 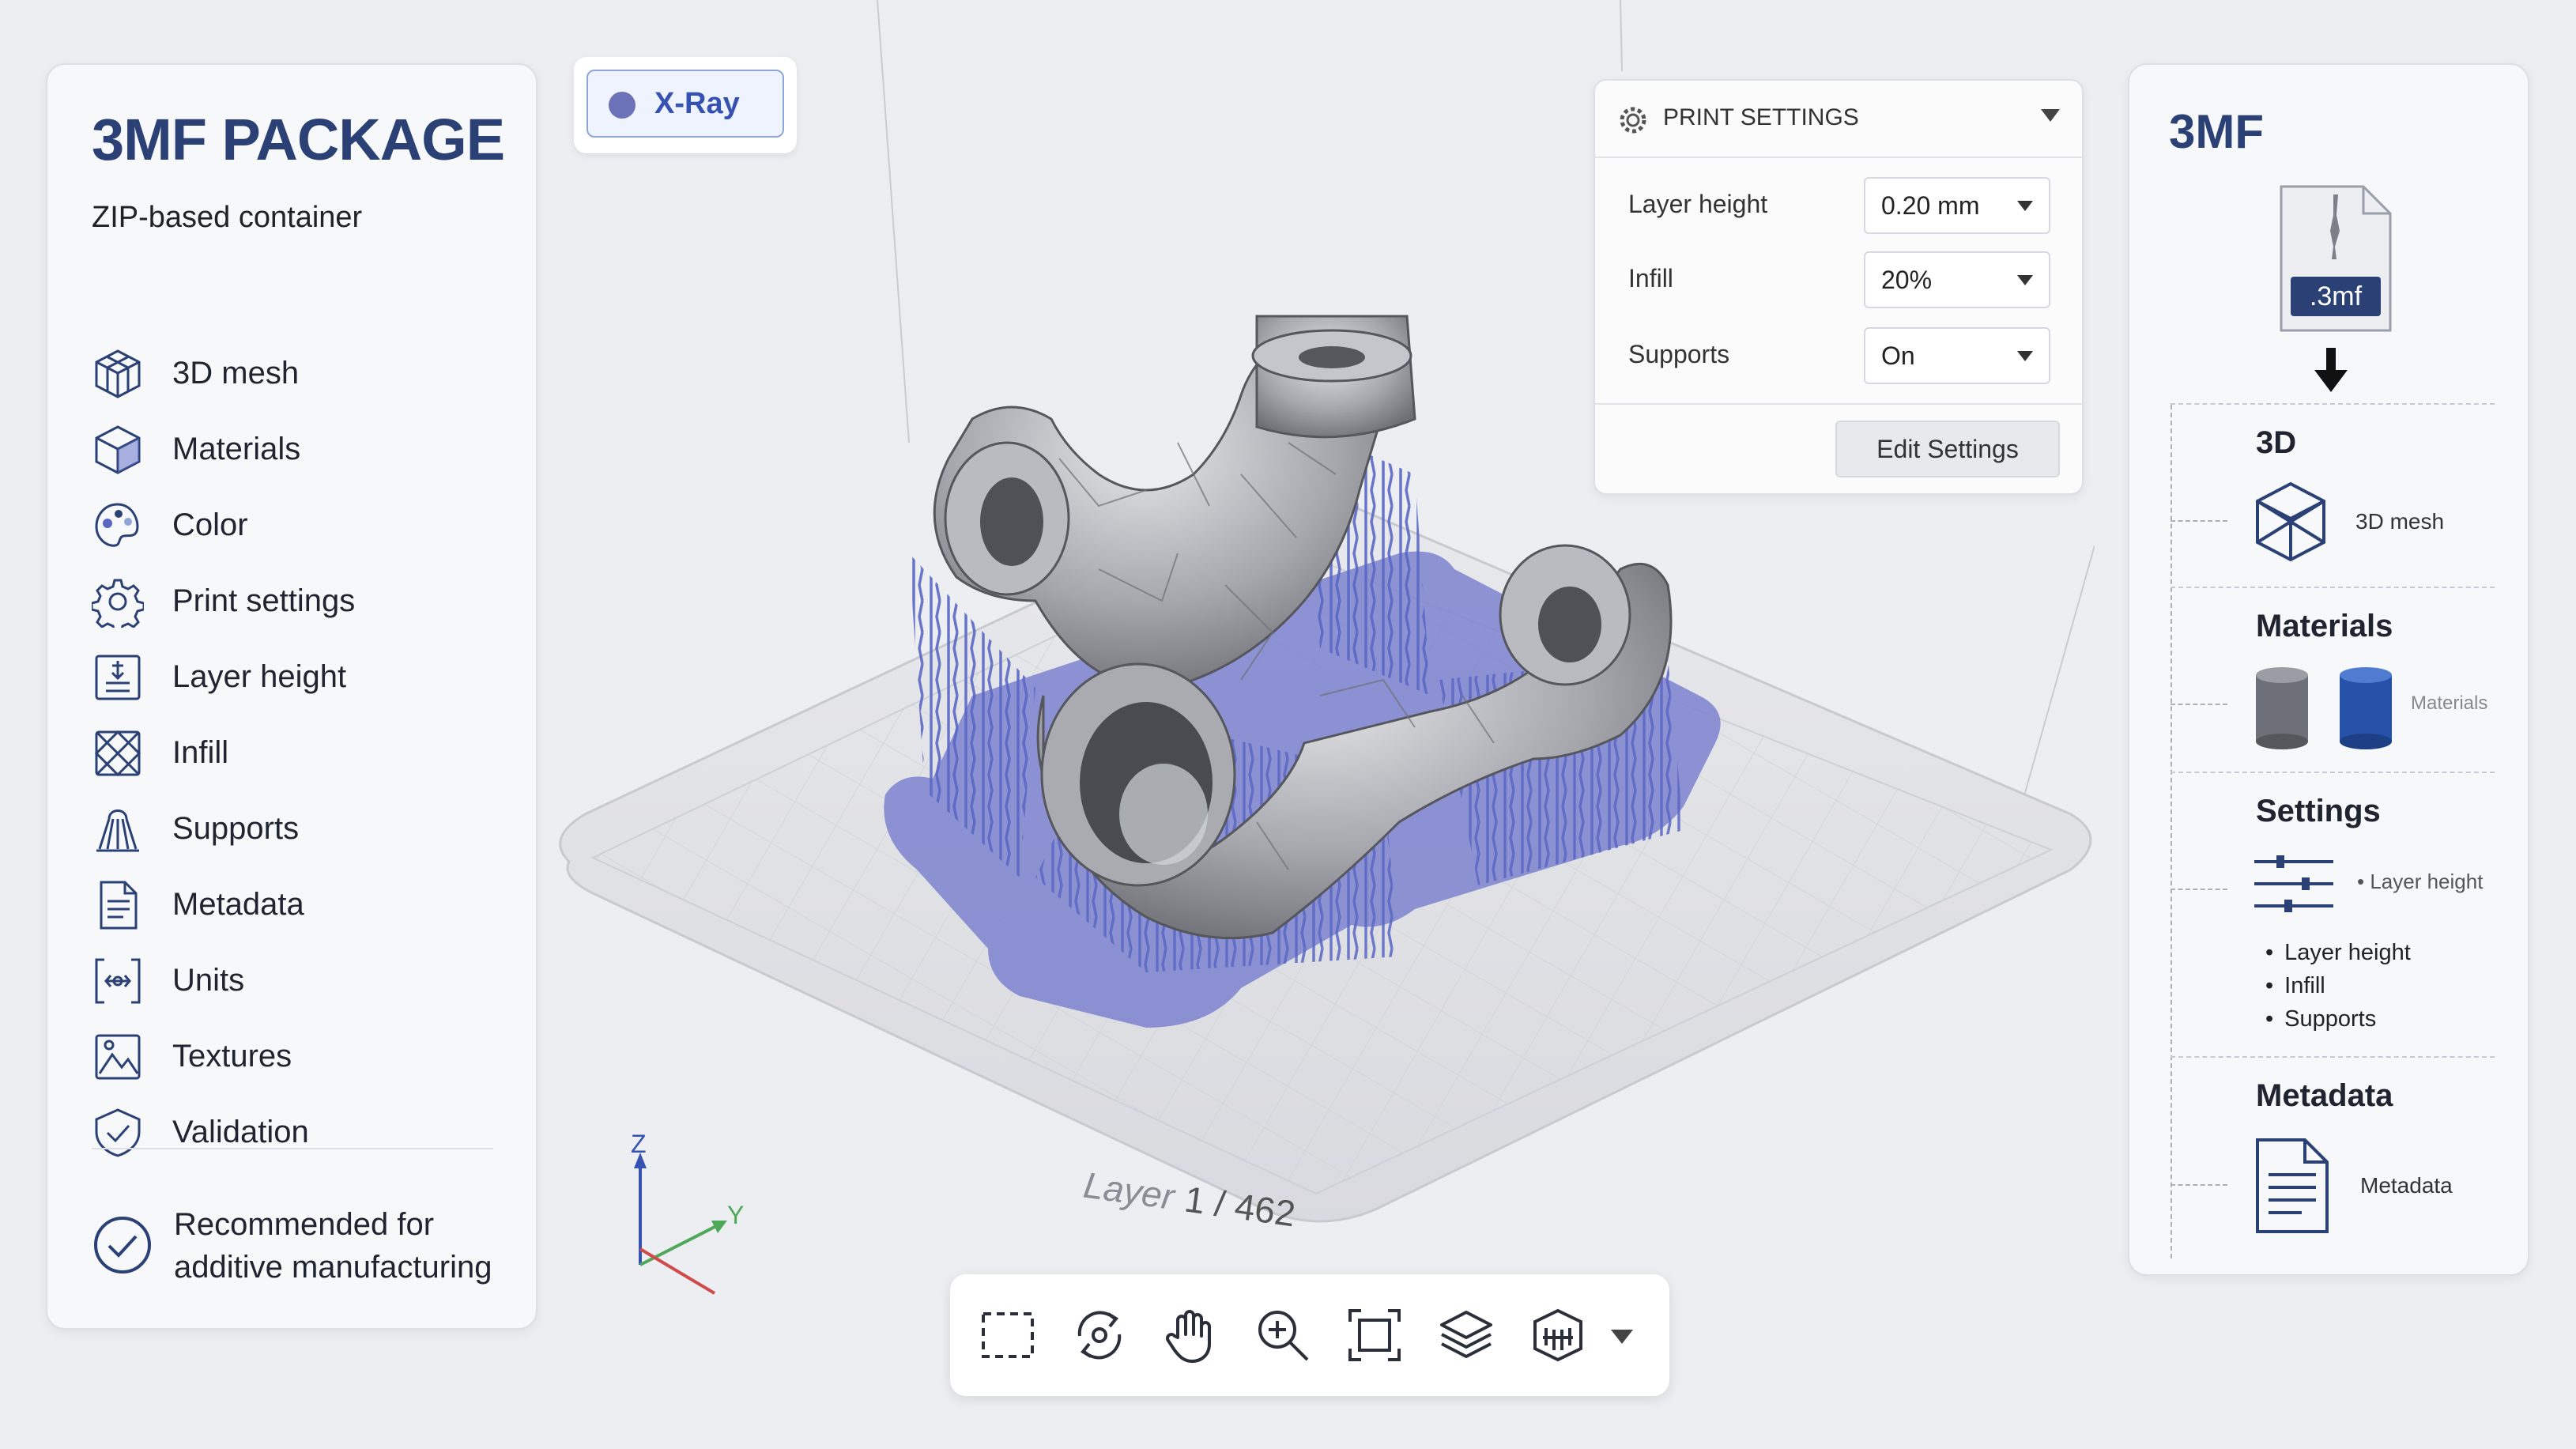 I want to click on print-settings-title: PRINT SETTINGS, so click(x=1761, y=117).